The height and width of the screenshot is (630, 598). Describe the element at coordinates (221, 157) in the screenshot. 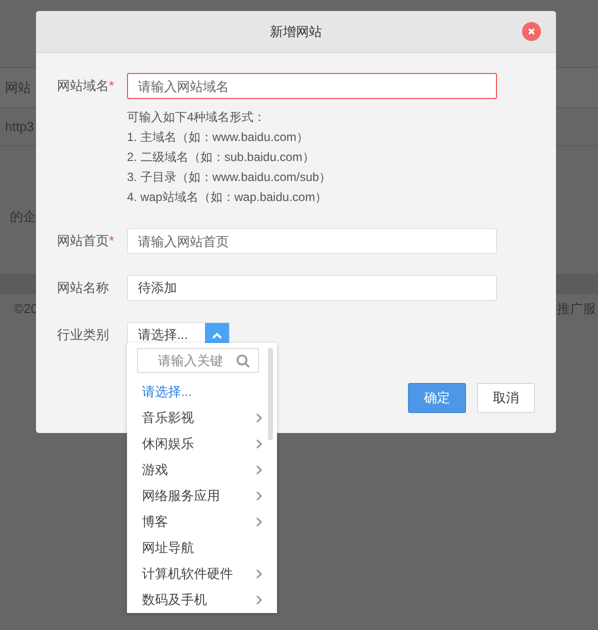

I see `hint-line: 2. 二级域名（如：sub.baidu.com）` at that location.